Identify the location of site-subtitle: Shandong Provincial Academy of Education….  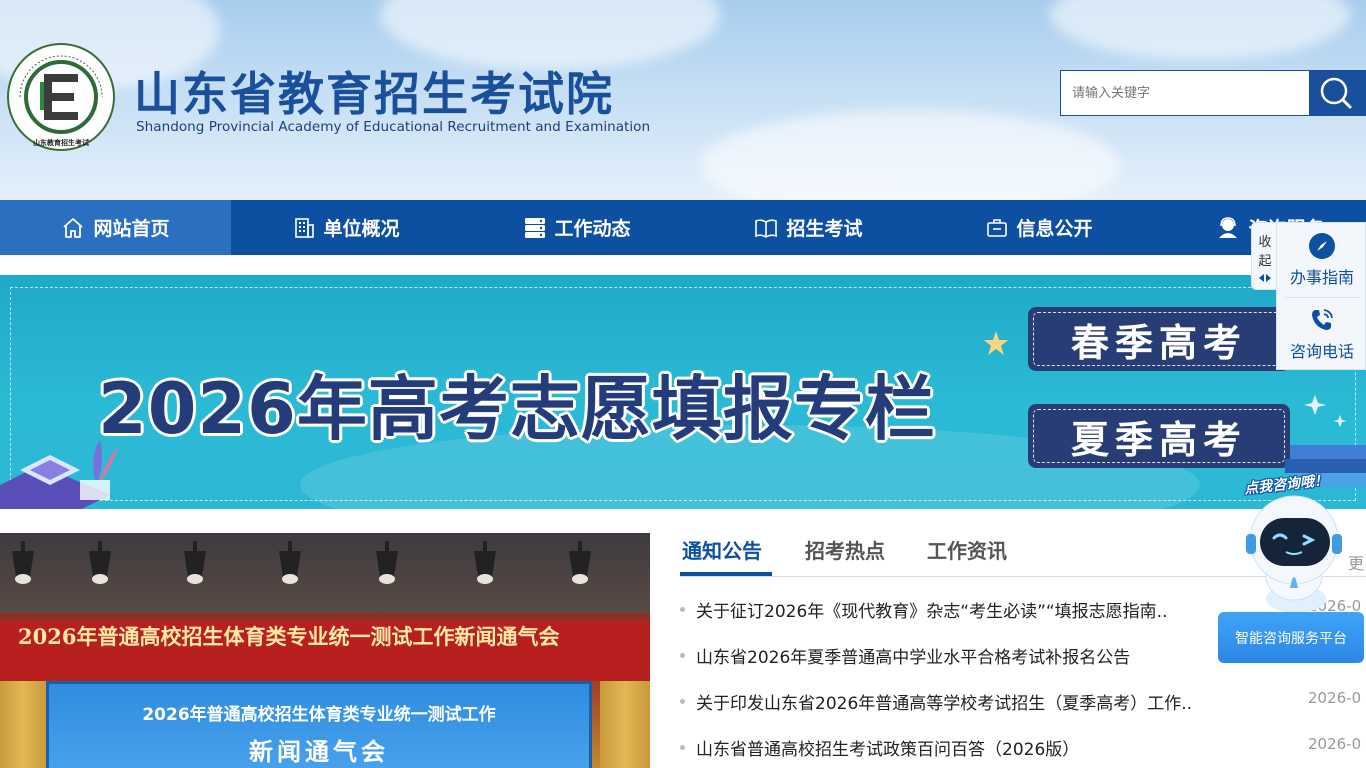
(393, 127).